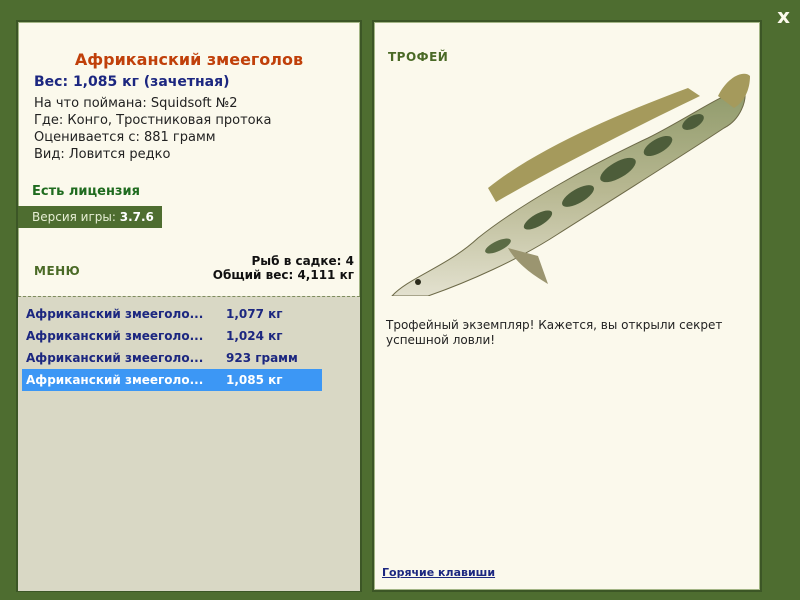  Describe the element at coordinates (57, 271) in the screenshot. I see `menu-button: МЕНЮ` at that location.